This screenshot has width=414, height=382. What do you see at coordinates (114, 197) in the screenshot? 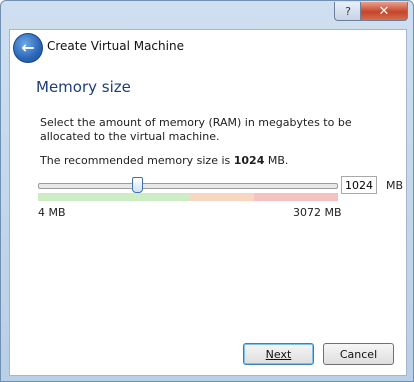
I see `slider-zone-green` at bounding box center [114, 197].